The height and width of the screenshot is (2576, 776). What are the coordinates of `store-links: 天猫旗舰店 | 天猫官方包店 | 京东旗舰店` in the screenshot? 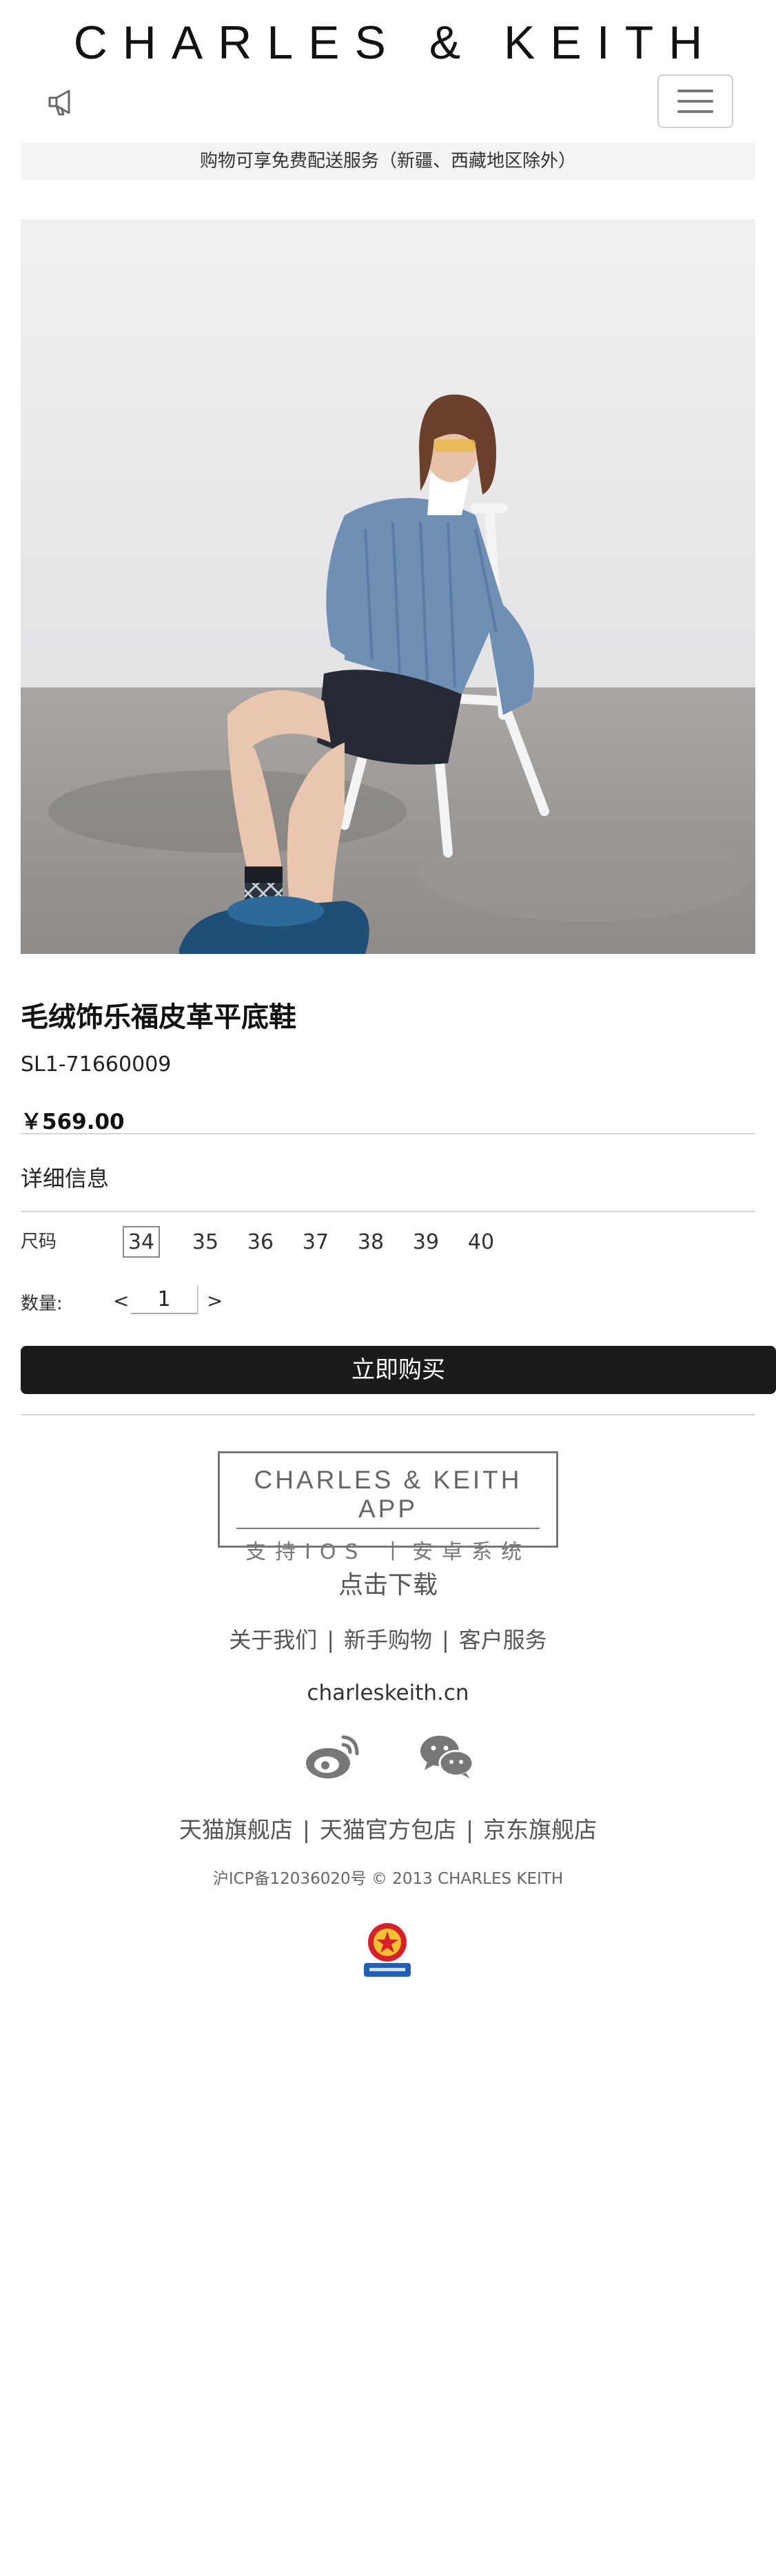 It's located at (388, 1830).